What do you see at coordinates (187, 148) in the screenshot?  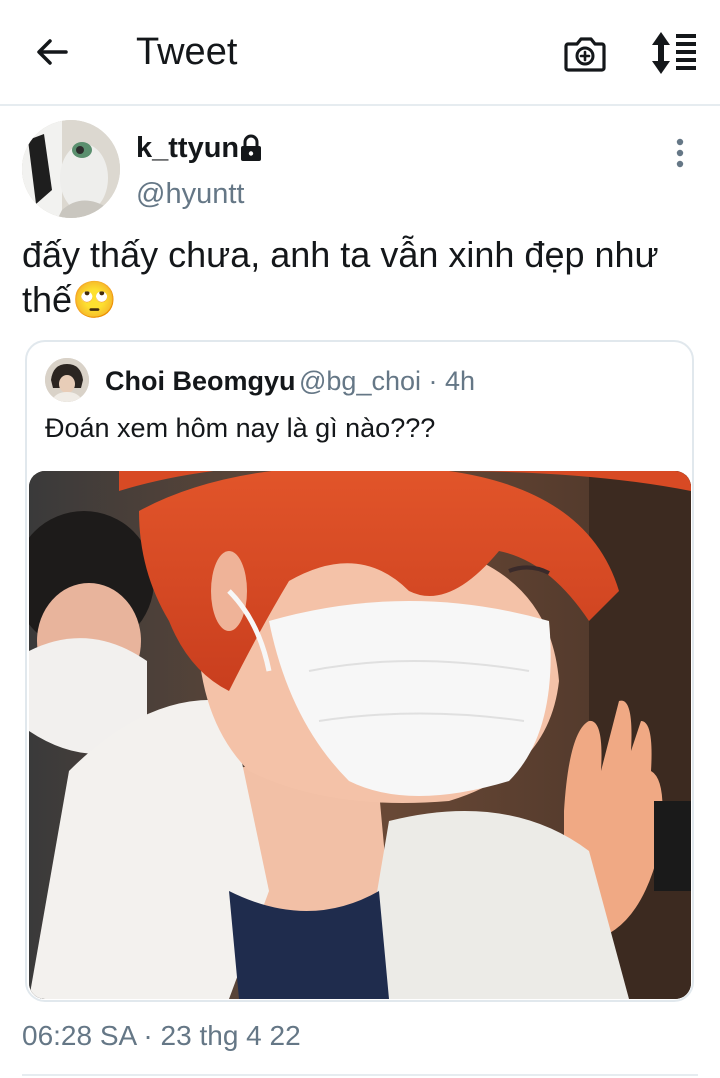 I see `display-name: k_ttyun` at bounding box center [187, 148].